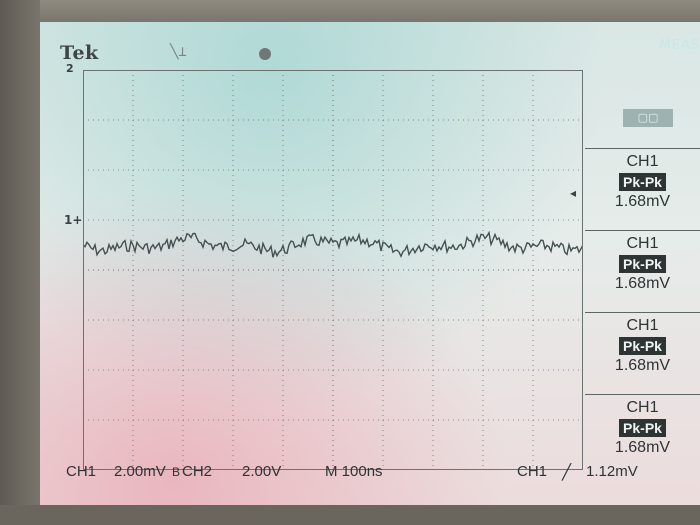 The image size is (700, 525). I want to click on measurement-slot-3: CH1 Pk-Pk 1.68mV, so click(642, 353).